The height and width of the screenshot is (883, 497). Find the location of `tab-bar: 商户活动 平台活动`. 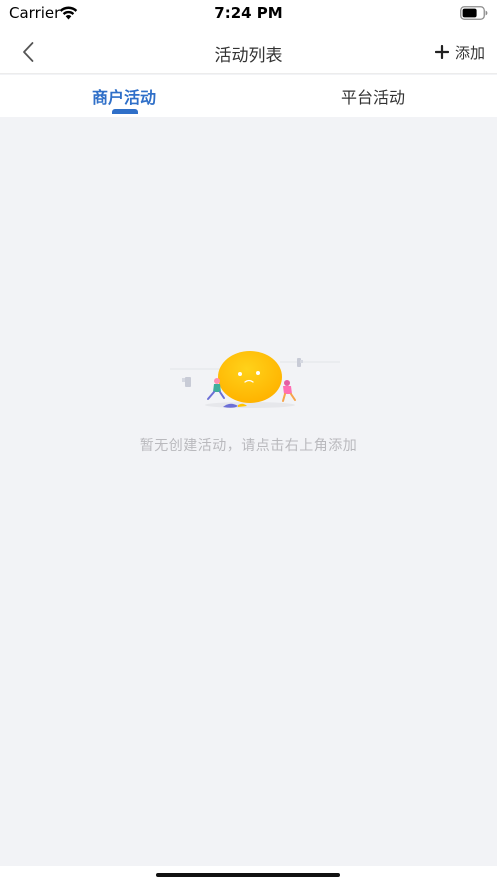

tab-bar: 商户活动 平台活动 is located at coordinates (248, 96).